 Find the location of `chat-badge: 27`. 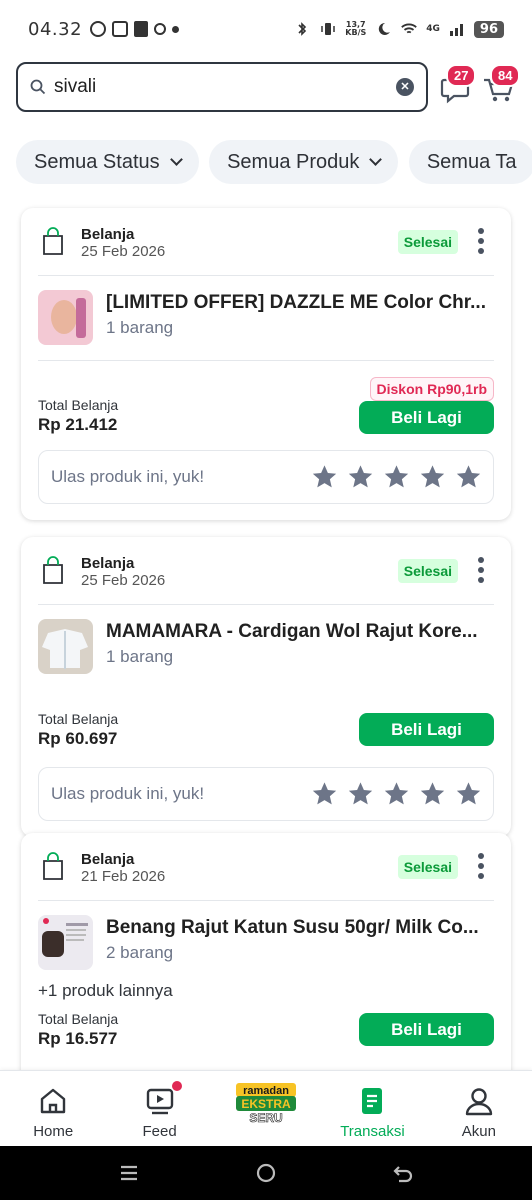

chat-badge: 27 is located at coordinates (461, 75).